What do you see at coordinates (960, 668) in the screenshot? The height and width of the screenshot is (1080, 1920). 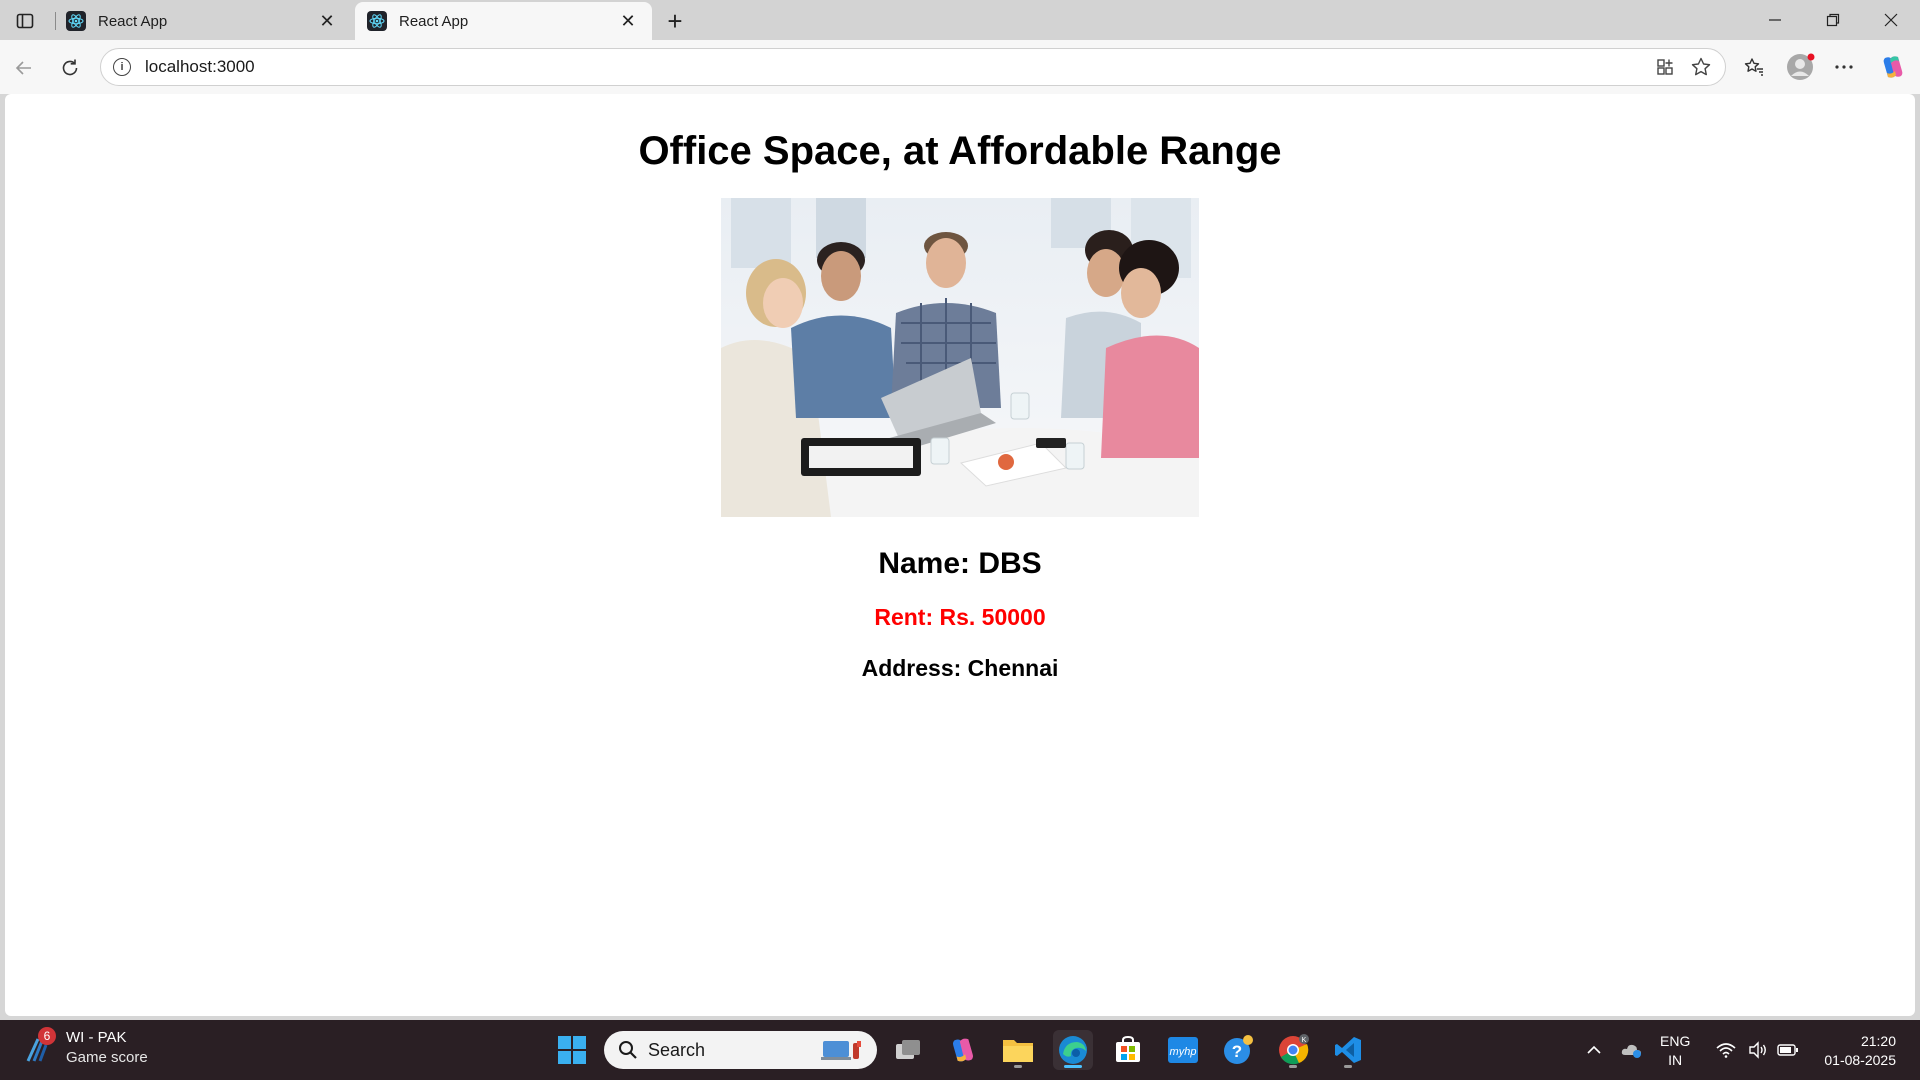 I see `office-address: Address: Chennai` at bounding box center [960, 668].